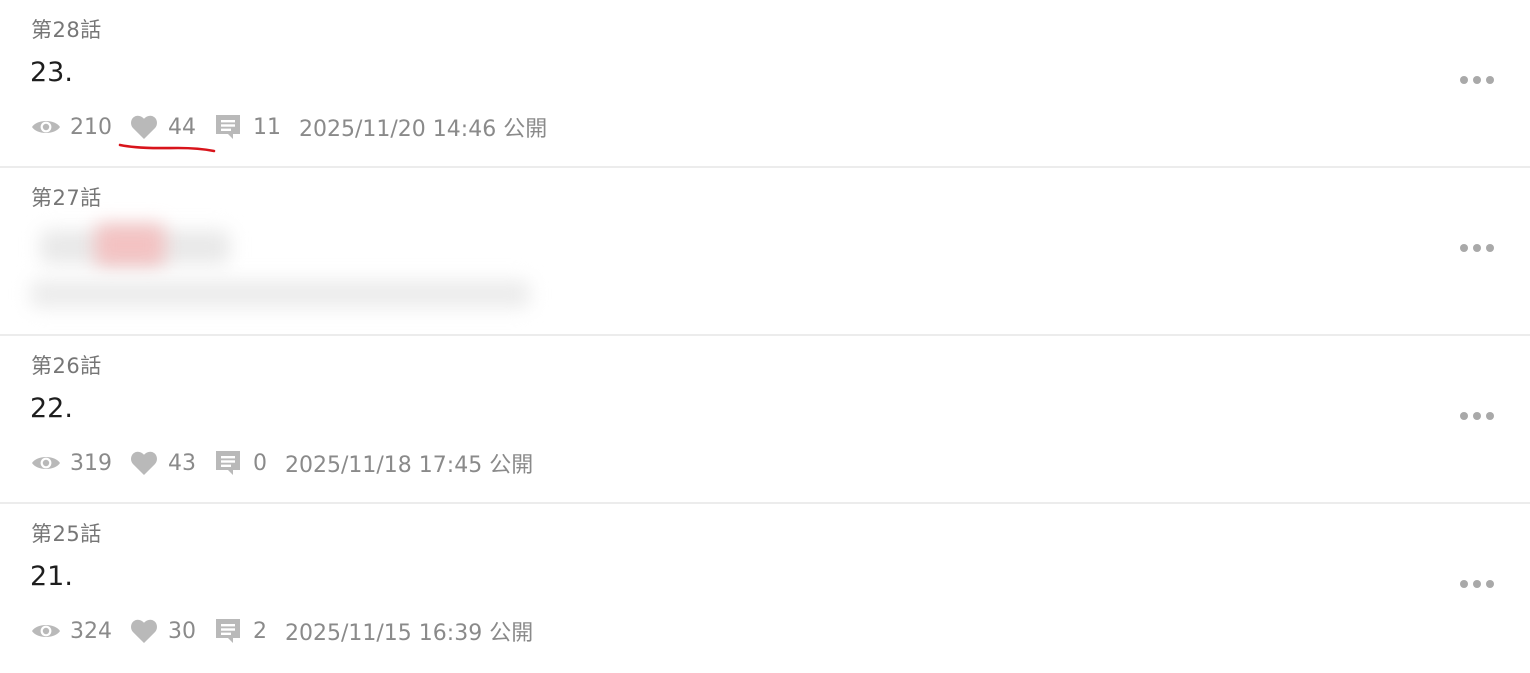  Describe the element at coordinates (66, 30) in the screenshot. I see `episode-number: 第28話` at that location.